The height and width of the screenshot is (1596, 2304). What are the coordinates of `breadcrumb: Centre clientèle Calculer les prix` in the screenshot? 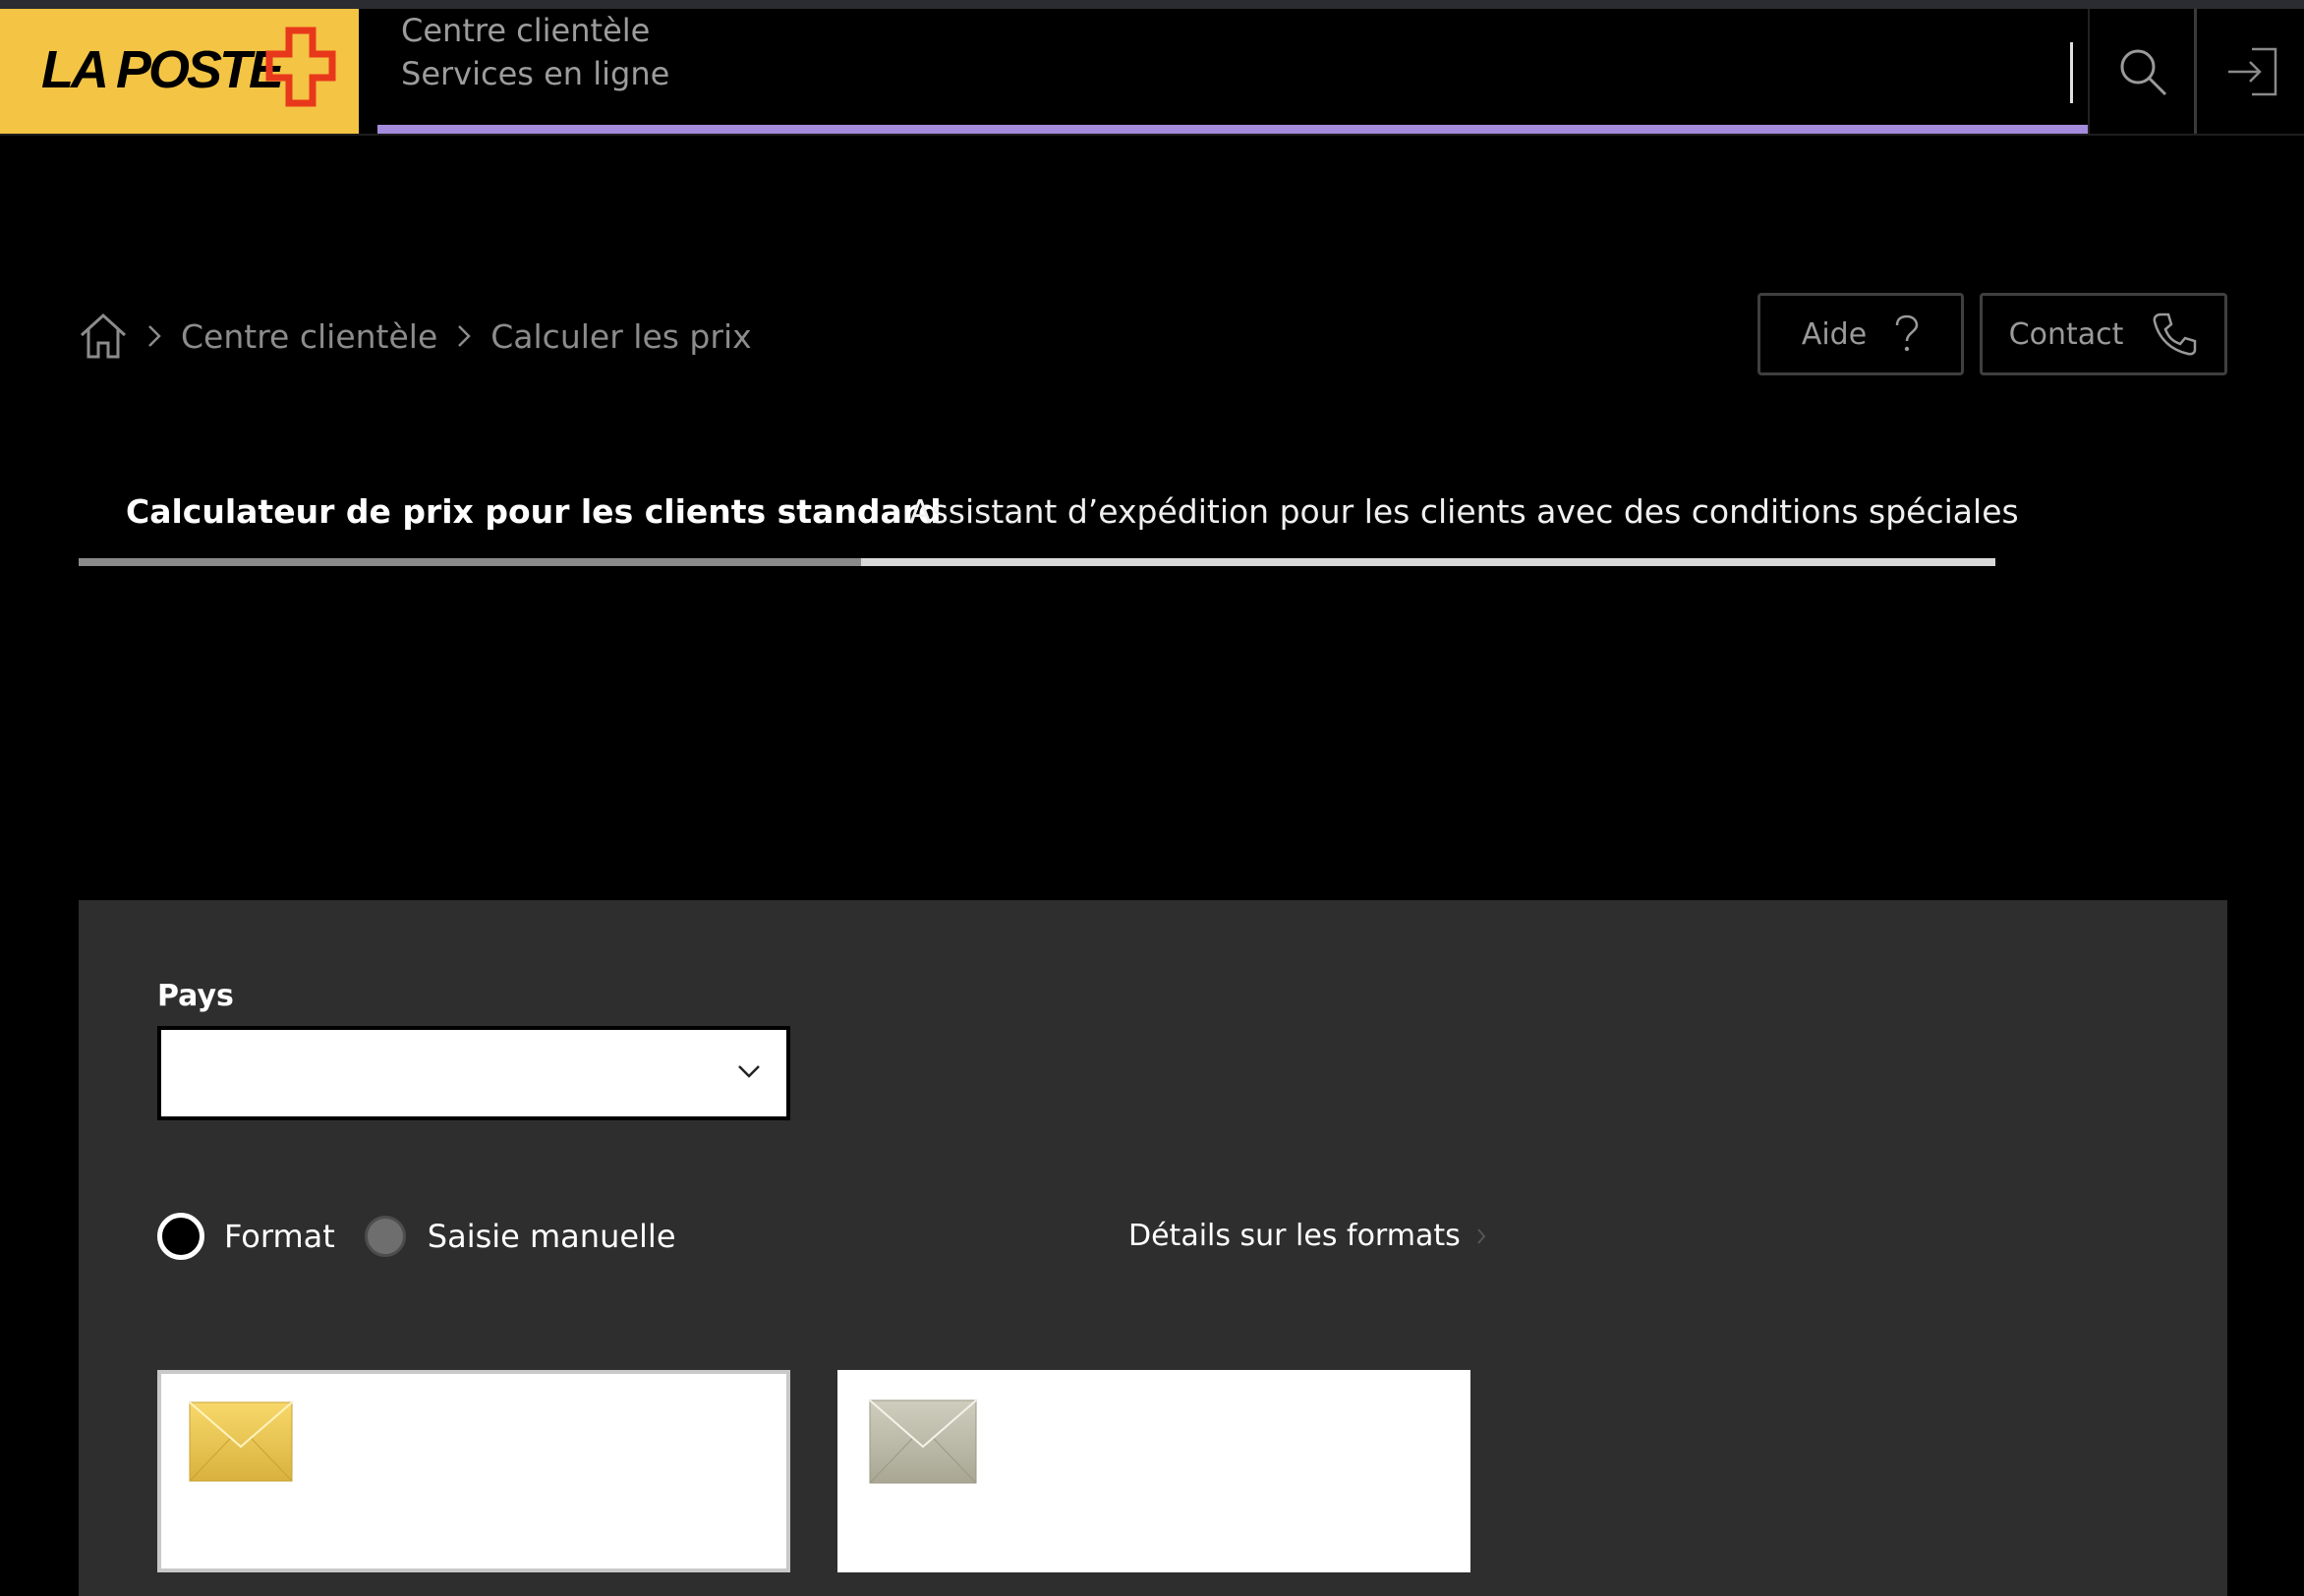 It's located at (415, 336).